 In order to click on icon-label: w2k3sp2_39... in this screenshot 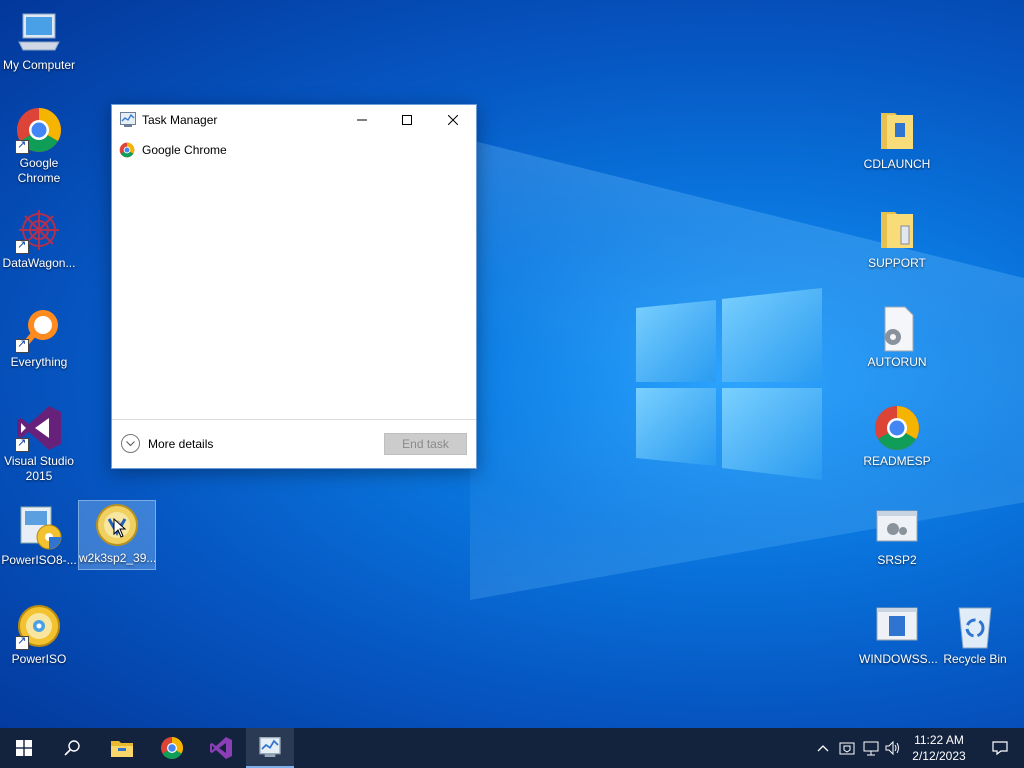, I will do `click(118, 558)`.